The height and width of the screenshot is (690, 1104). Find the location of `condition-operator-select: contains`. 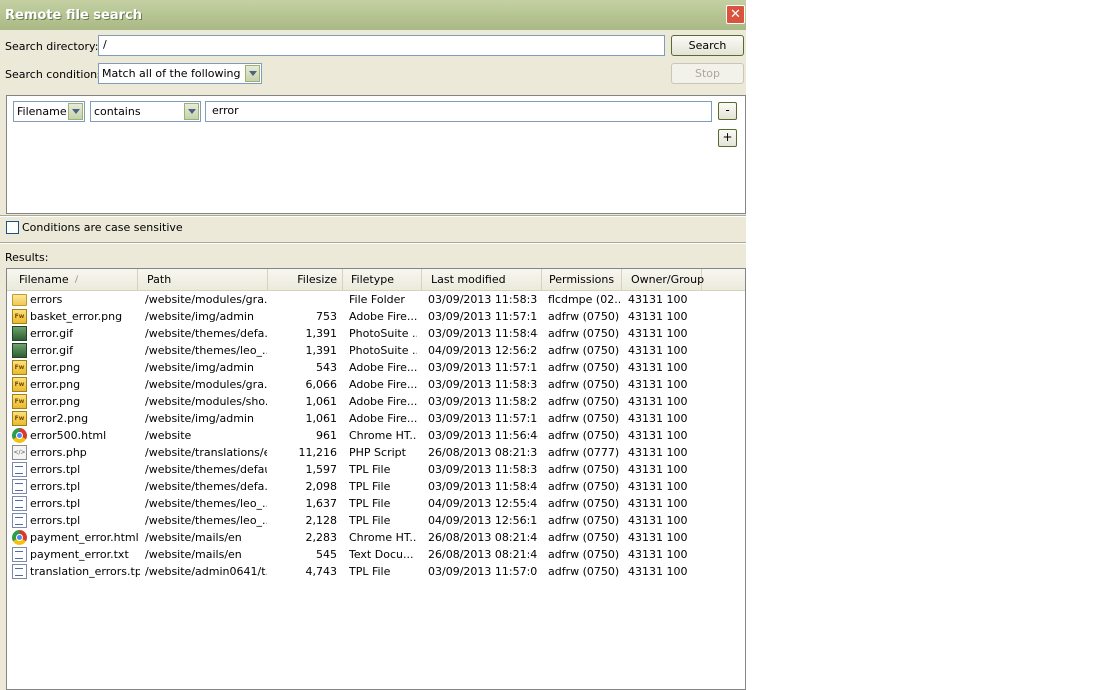

condition-operator-select: contains is located at coordinates (145, 111).